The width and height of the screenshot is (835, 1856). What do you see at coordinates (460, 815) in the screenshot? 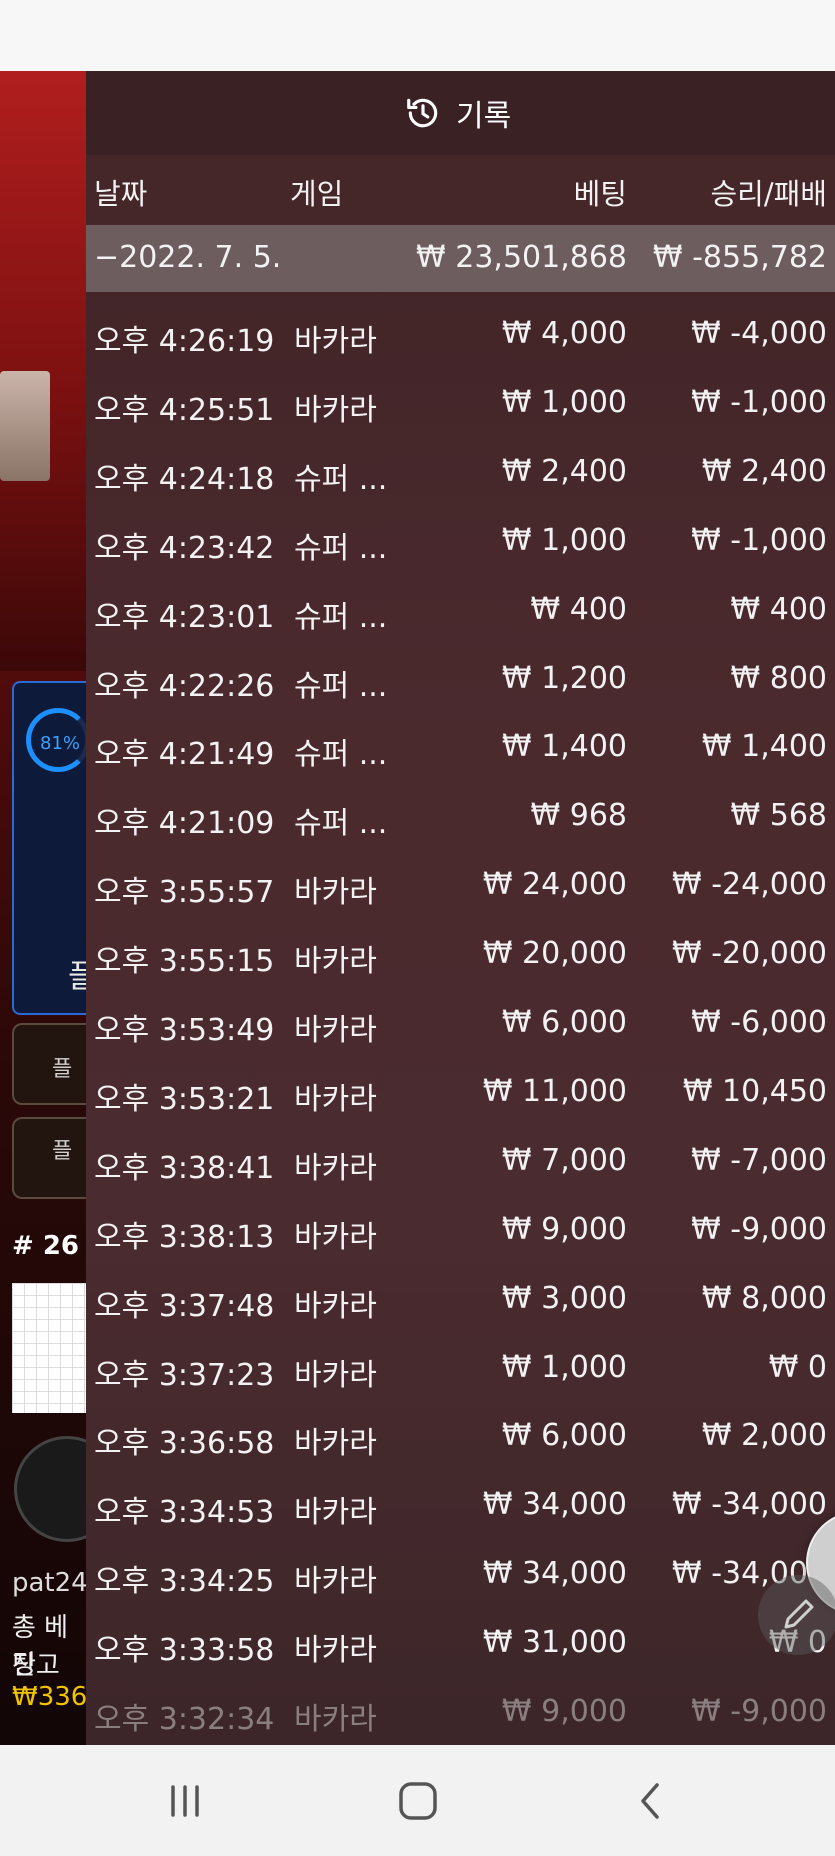
I see `history-row: 오후 4:21:09 슈퍼 ... ₩ 968 ₩ 568` at bounding box center [460, 815].